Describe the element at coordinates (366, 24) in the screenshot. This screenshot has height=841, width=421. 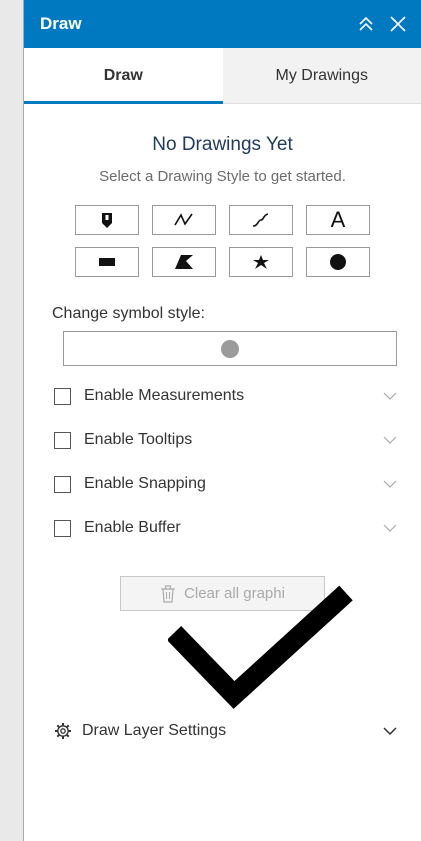
I see `collapse-icon` at that location.